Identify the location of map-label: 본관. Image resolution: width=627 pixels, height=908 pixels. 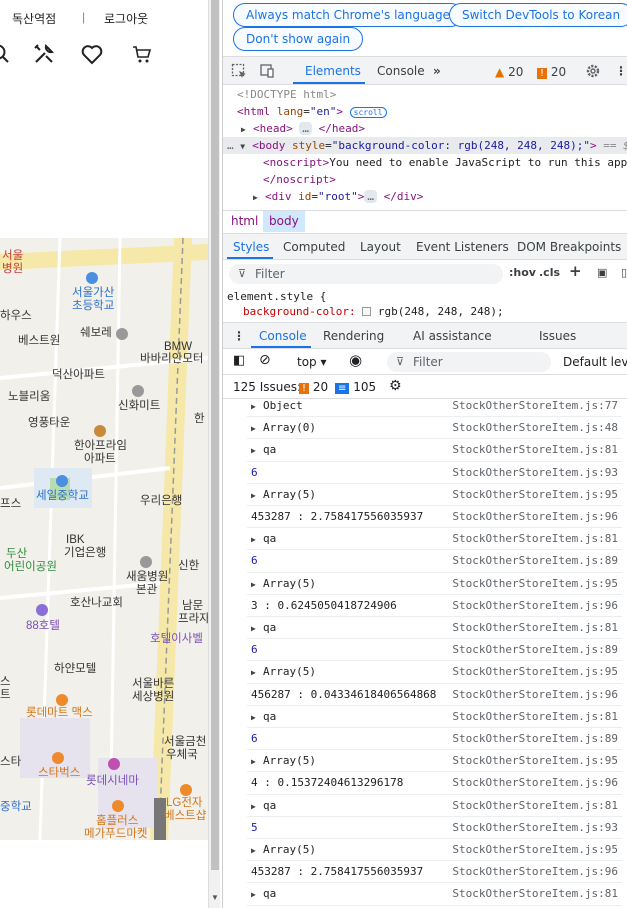
(146, 590).